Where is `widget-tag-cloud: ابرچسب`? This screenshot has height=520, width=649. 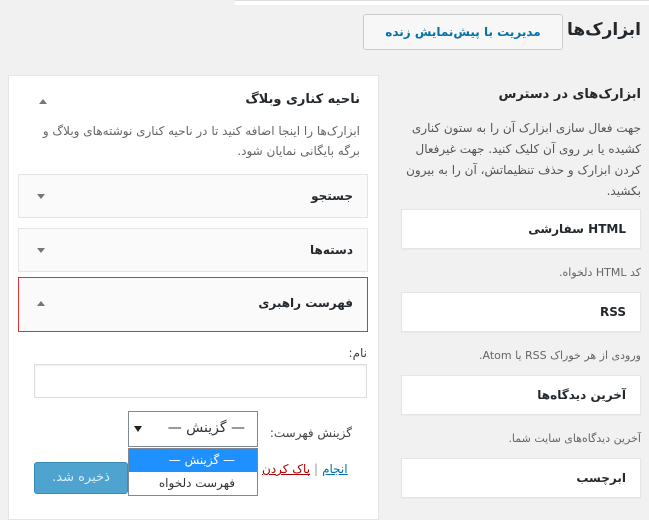
widget-tag-cloud: ابرچسب is located at coordinates (521, 478).